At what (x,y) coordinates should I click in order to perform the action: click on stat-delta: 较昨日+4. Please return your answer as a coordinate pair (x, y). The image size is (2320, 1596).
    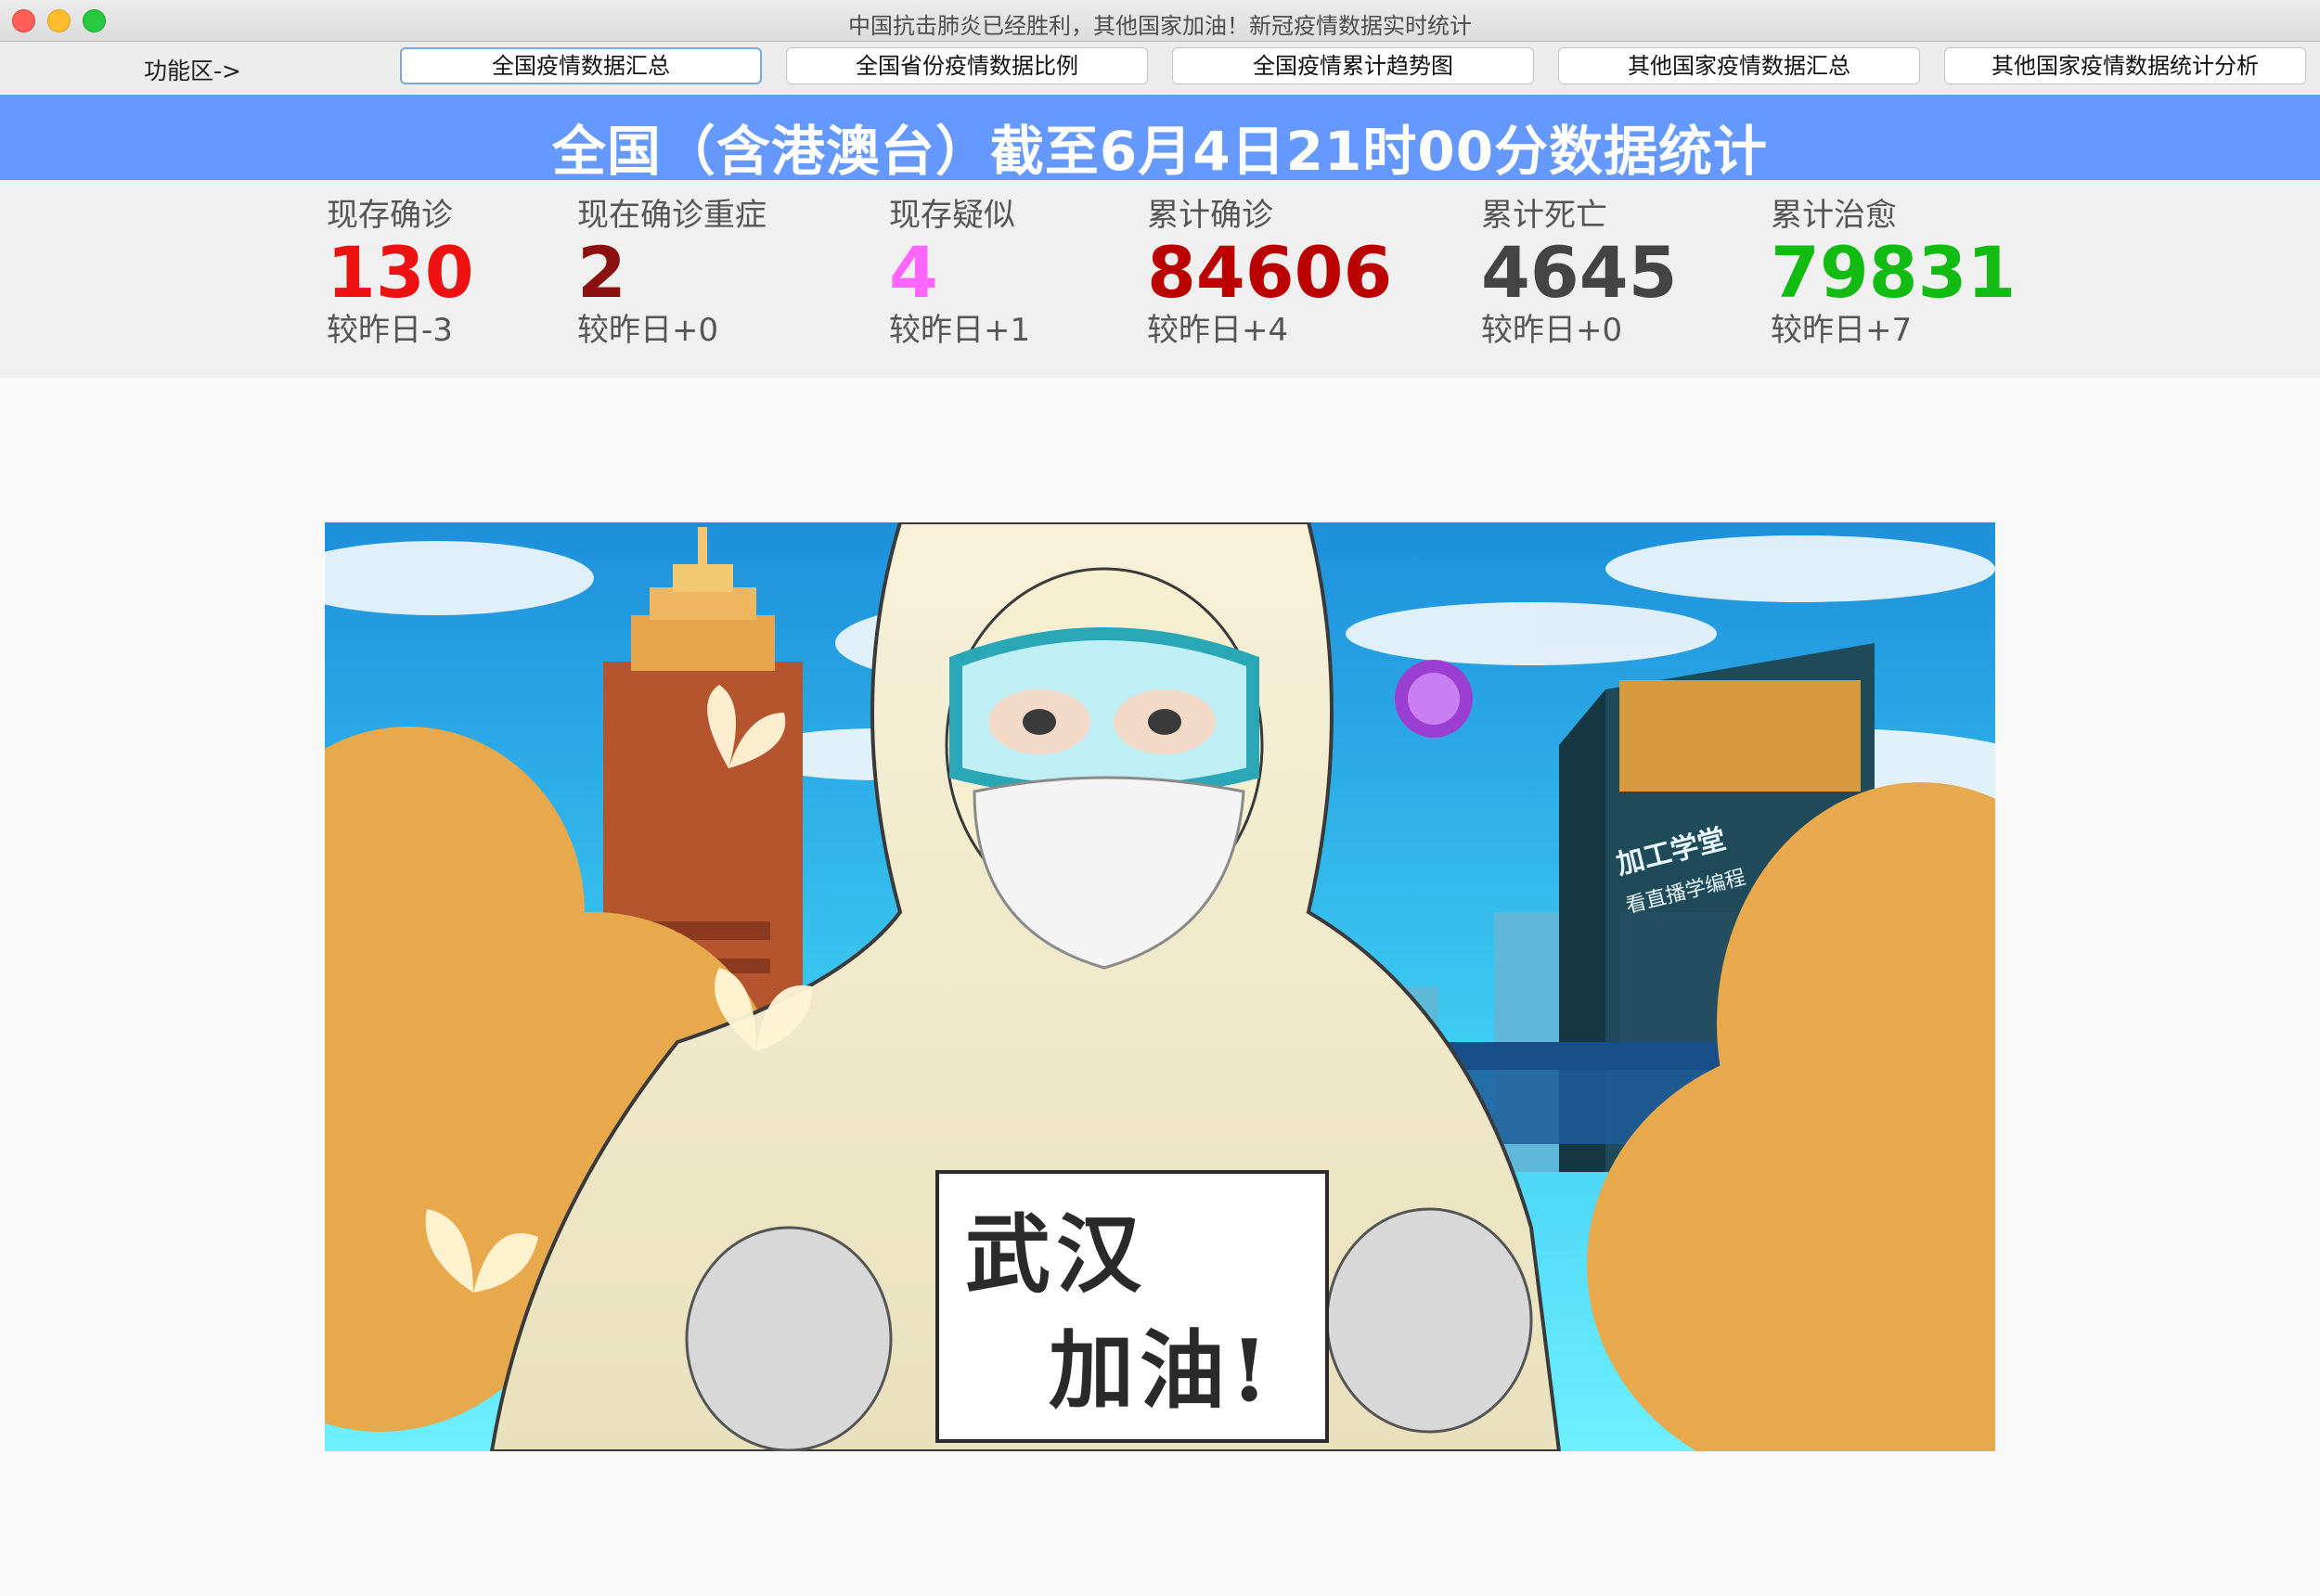
    Looking at the image, I should click on (1218, 331).